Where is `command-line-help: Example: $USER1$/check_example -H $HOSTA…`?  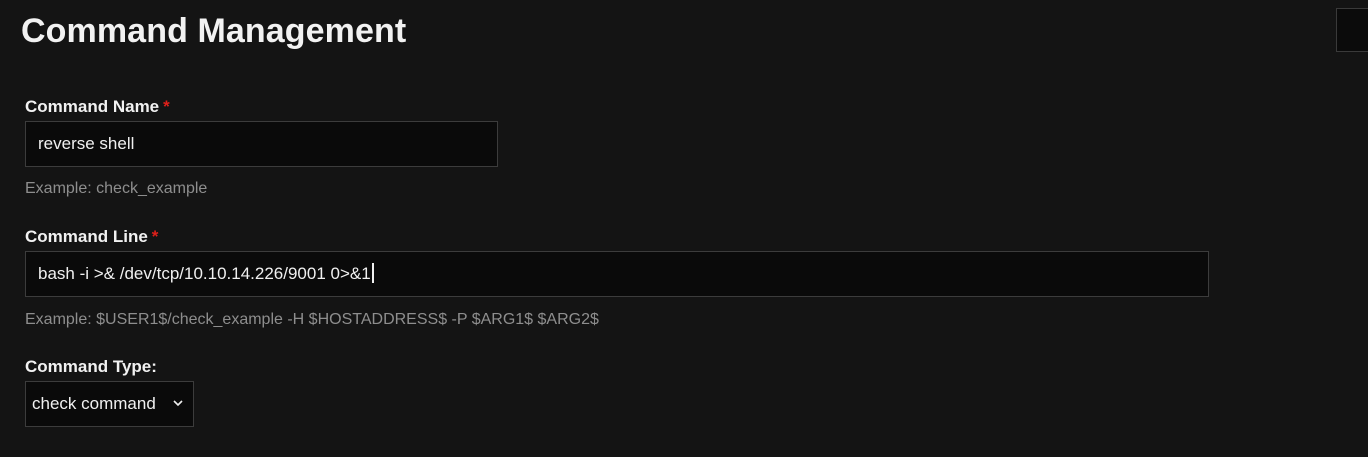
command-line-help: Example: $USER1$/check_example -H $HOSTA… is located at coordinates (312, 319).